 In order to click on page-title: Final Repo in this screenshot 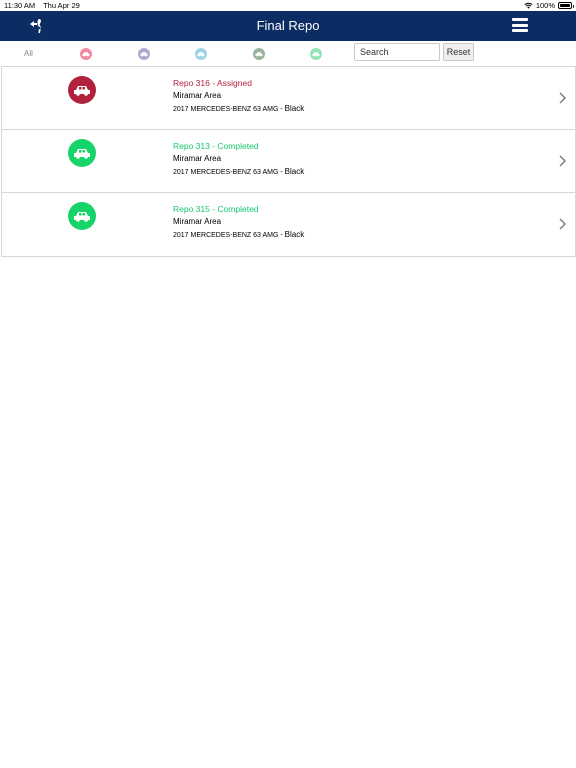, I will do `click(288, 25)`.